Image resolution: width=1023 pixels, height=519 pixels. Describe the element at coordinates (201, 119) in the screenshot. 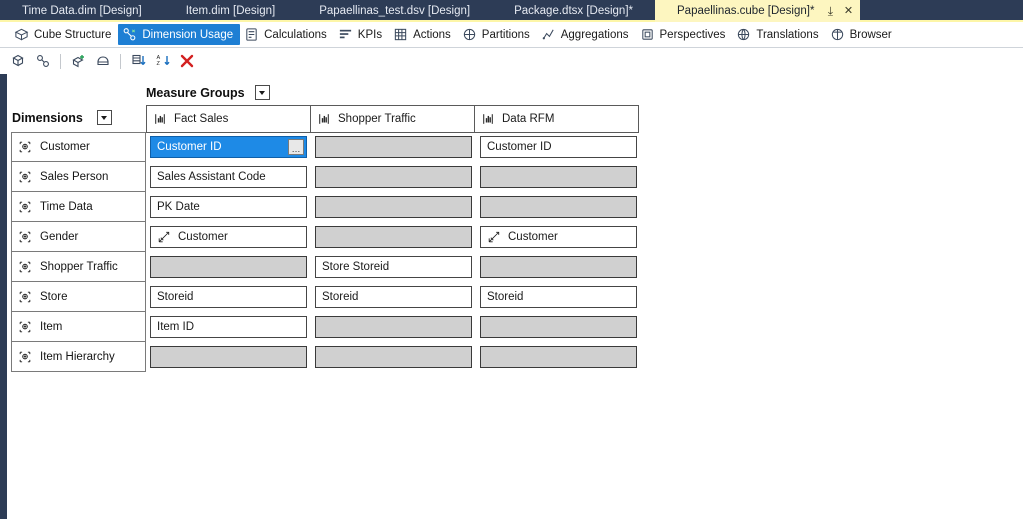

I see `measure-group-header-label: Fact Sales` at that location.